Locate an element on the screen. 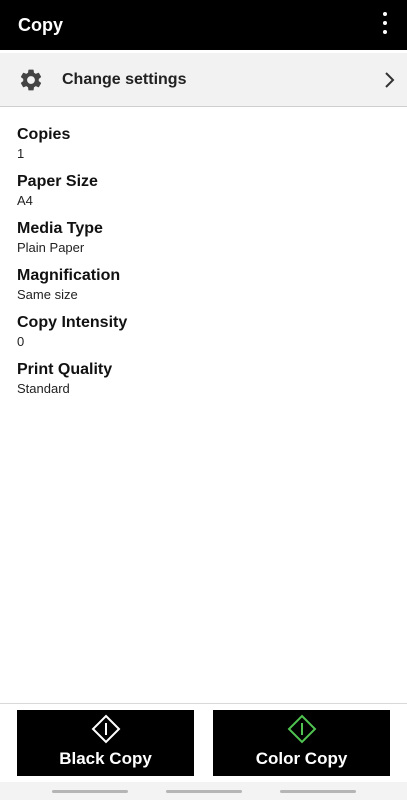  chevron-right-icon is located at coordinates (390, 80).